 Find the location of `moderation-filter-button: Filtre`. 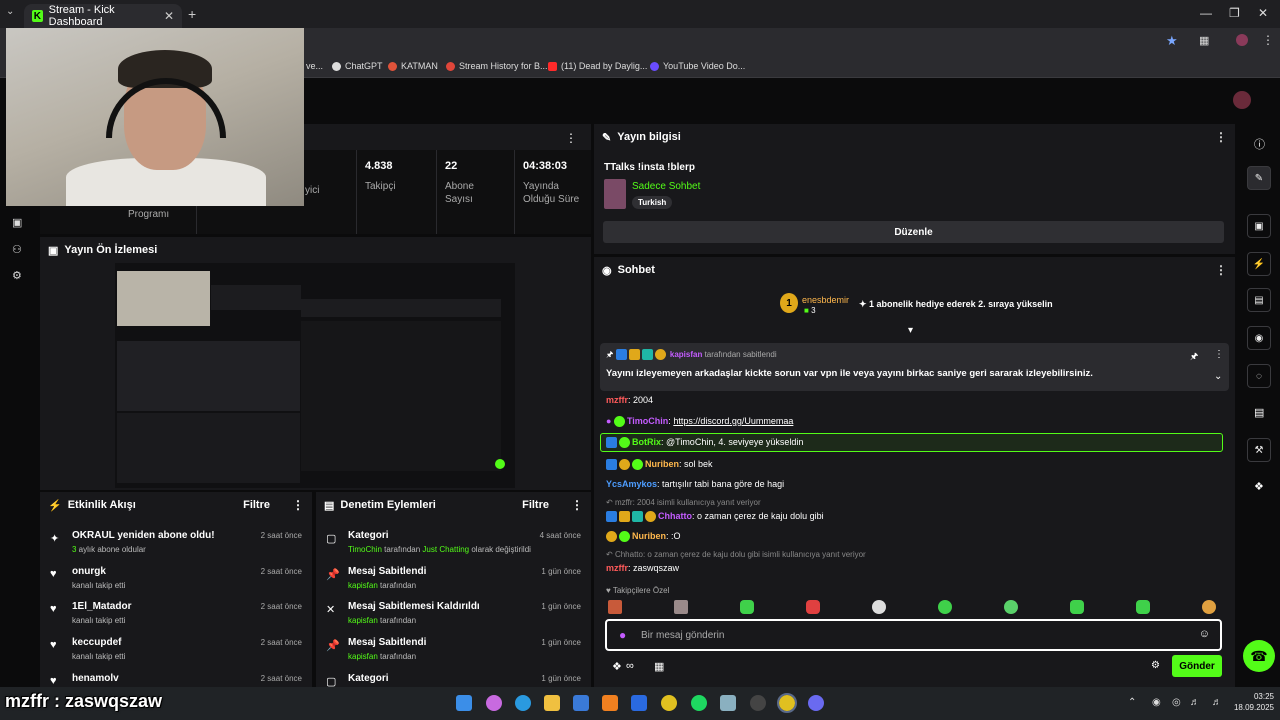

moderation-filter-button: Filtre is located at coordinates (535, 505).